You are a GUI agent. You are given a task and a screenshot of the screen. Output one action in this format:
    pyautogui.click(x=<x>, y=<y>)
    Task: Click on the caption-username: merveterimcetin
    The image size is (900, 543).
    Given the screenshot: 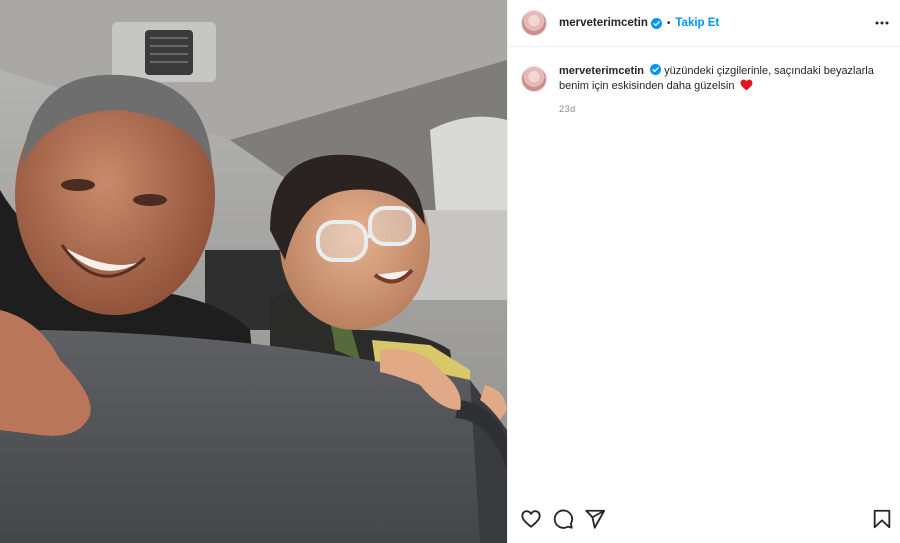 What is the action you would take?
    pyautogui.click(x=601, y=71)
    